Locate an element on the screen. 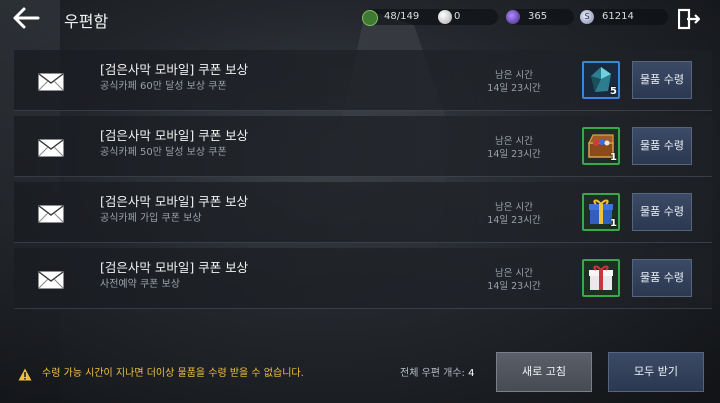 Image resolution: width=720 pixels, height=403 pixels. mail-subtitle: 사전예약 쿠폰 보상 is located at coordinates (140, 284).